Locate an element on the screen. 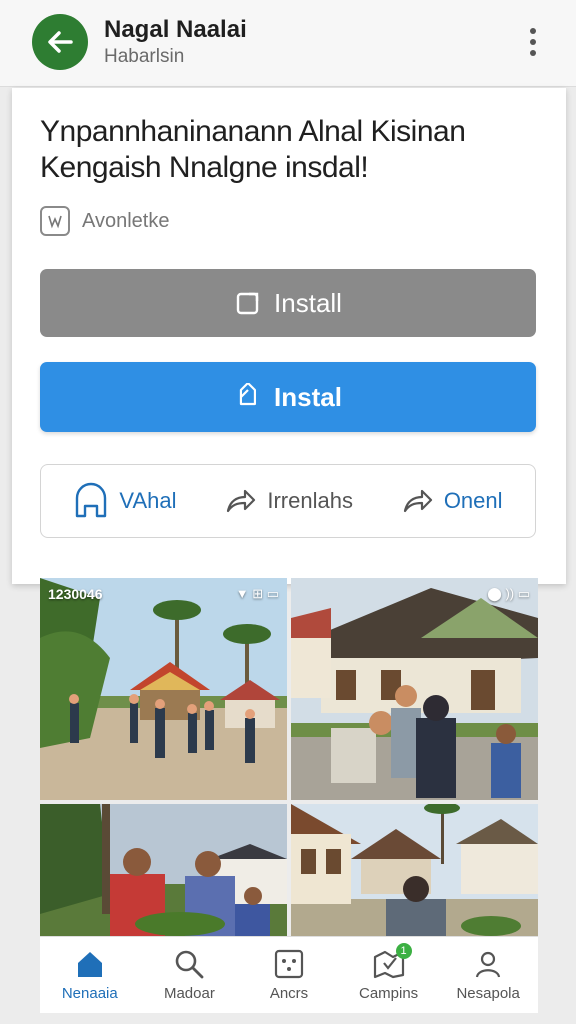  back-button is located at coordinates (60, 42).